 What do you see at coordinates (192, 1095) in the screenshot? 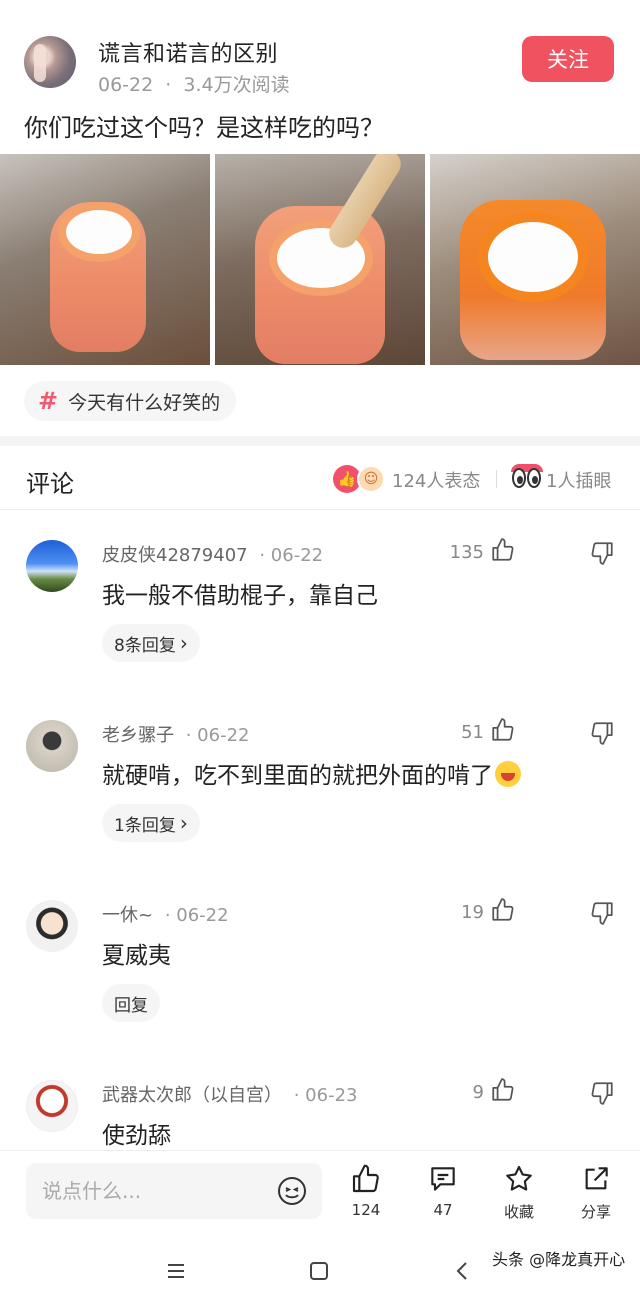
I see `commenter-name: 武器太次郎（以自宫）` at bounding box center [192, 1095].